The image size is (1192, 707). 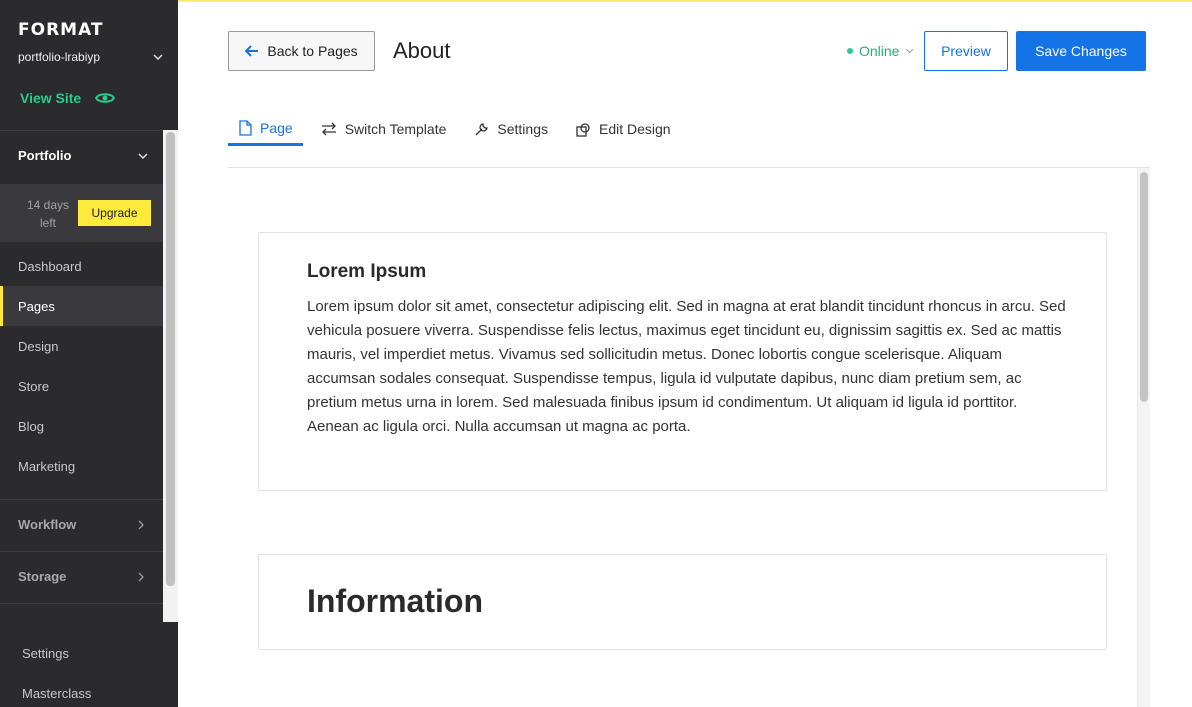 I want to click on sidebar-group-workflow: Workflow, so click(x=81, y=524).